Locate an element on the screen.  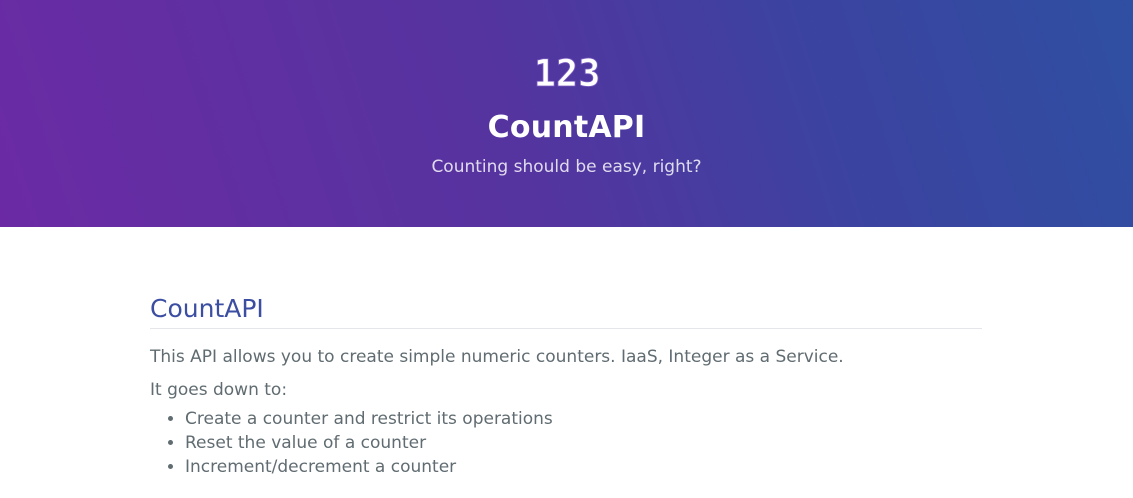
logo-text: 123 is located at coordinates (567, 72).